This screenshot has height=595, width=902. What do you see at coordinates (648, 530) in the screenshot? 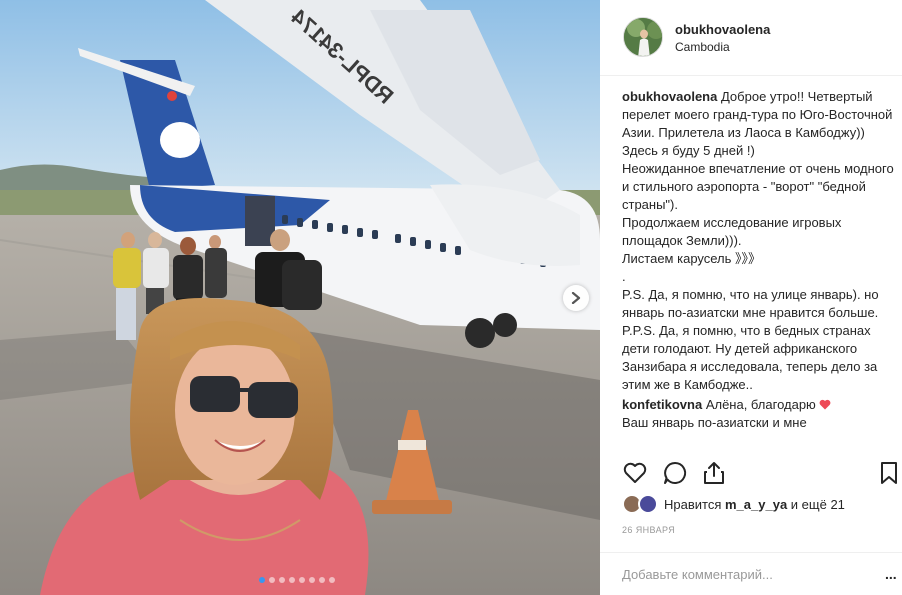
I see `post-date: 26 ЯНВАРЯ` at bounding box center [648, 530].